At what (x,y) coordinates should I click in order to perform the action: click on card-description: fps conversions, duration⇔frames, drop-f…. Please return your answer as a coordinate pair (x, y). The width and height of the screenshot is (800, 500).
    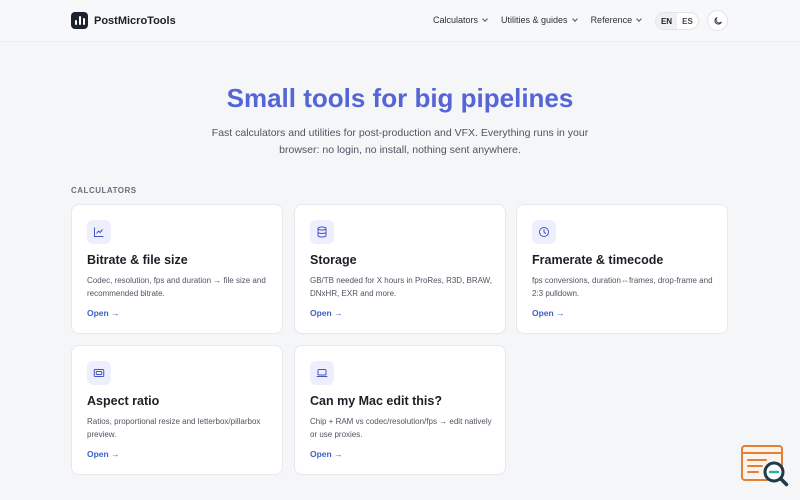
    Looking at the image, I should click on (622, 287).